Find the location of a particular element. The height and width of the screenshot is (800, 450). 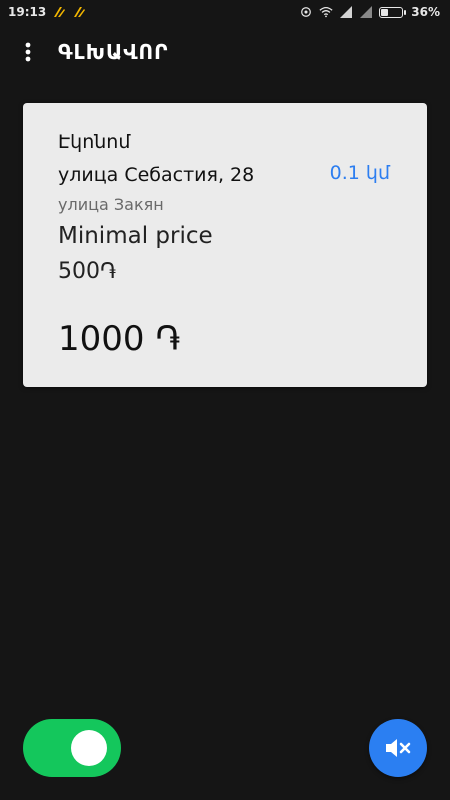

battery-percent: 36% is located at coordinates (425, 12).